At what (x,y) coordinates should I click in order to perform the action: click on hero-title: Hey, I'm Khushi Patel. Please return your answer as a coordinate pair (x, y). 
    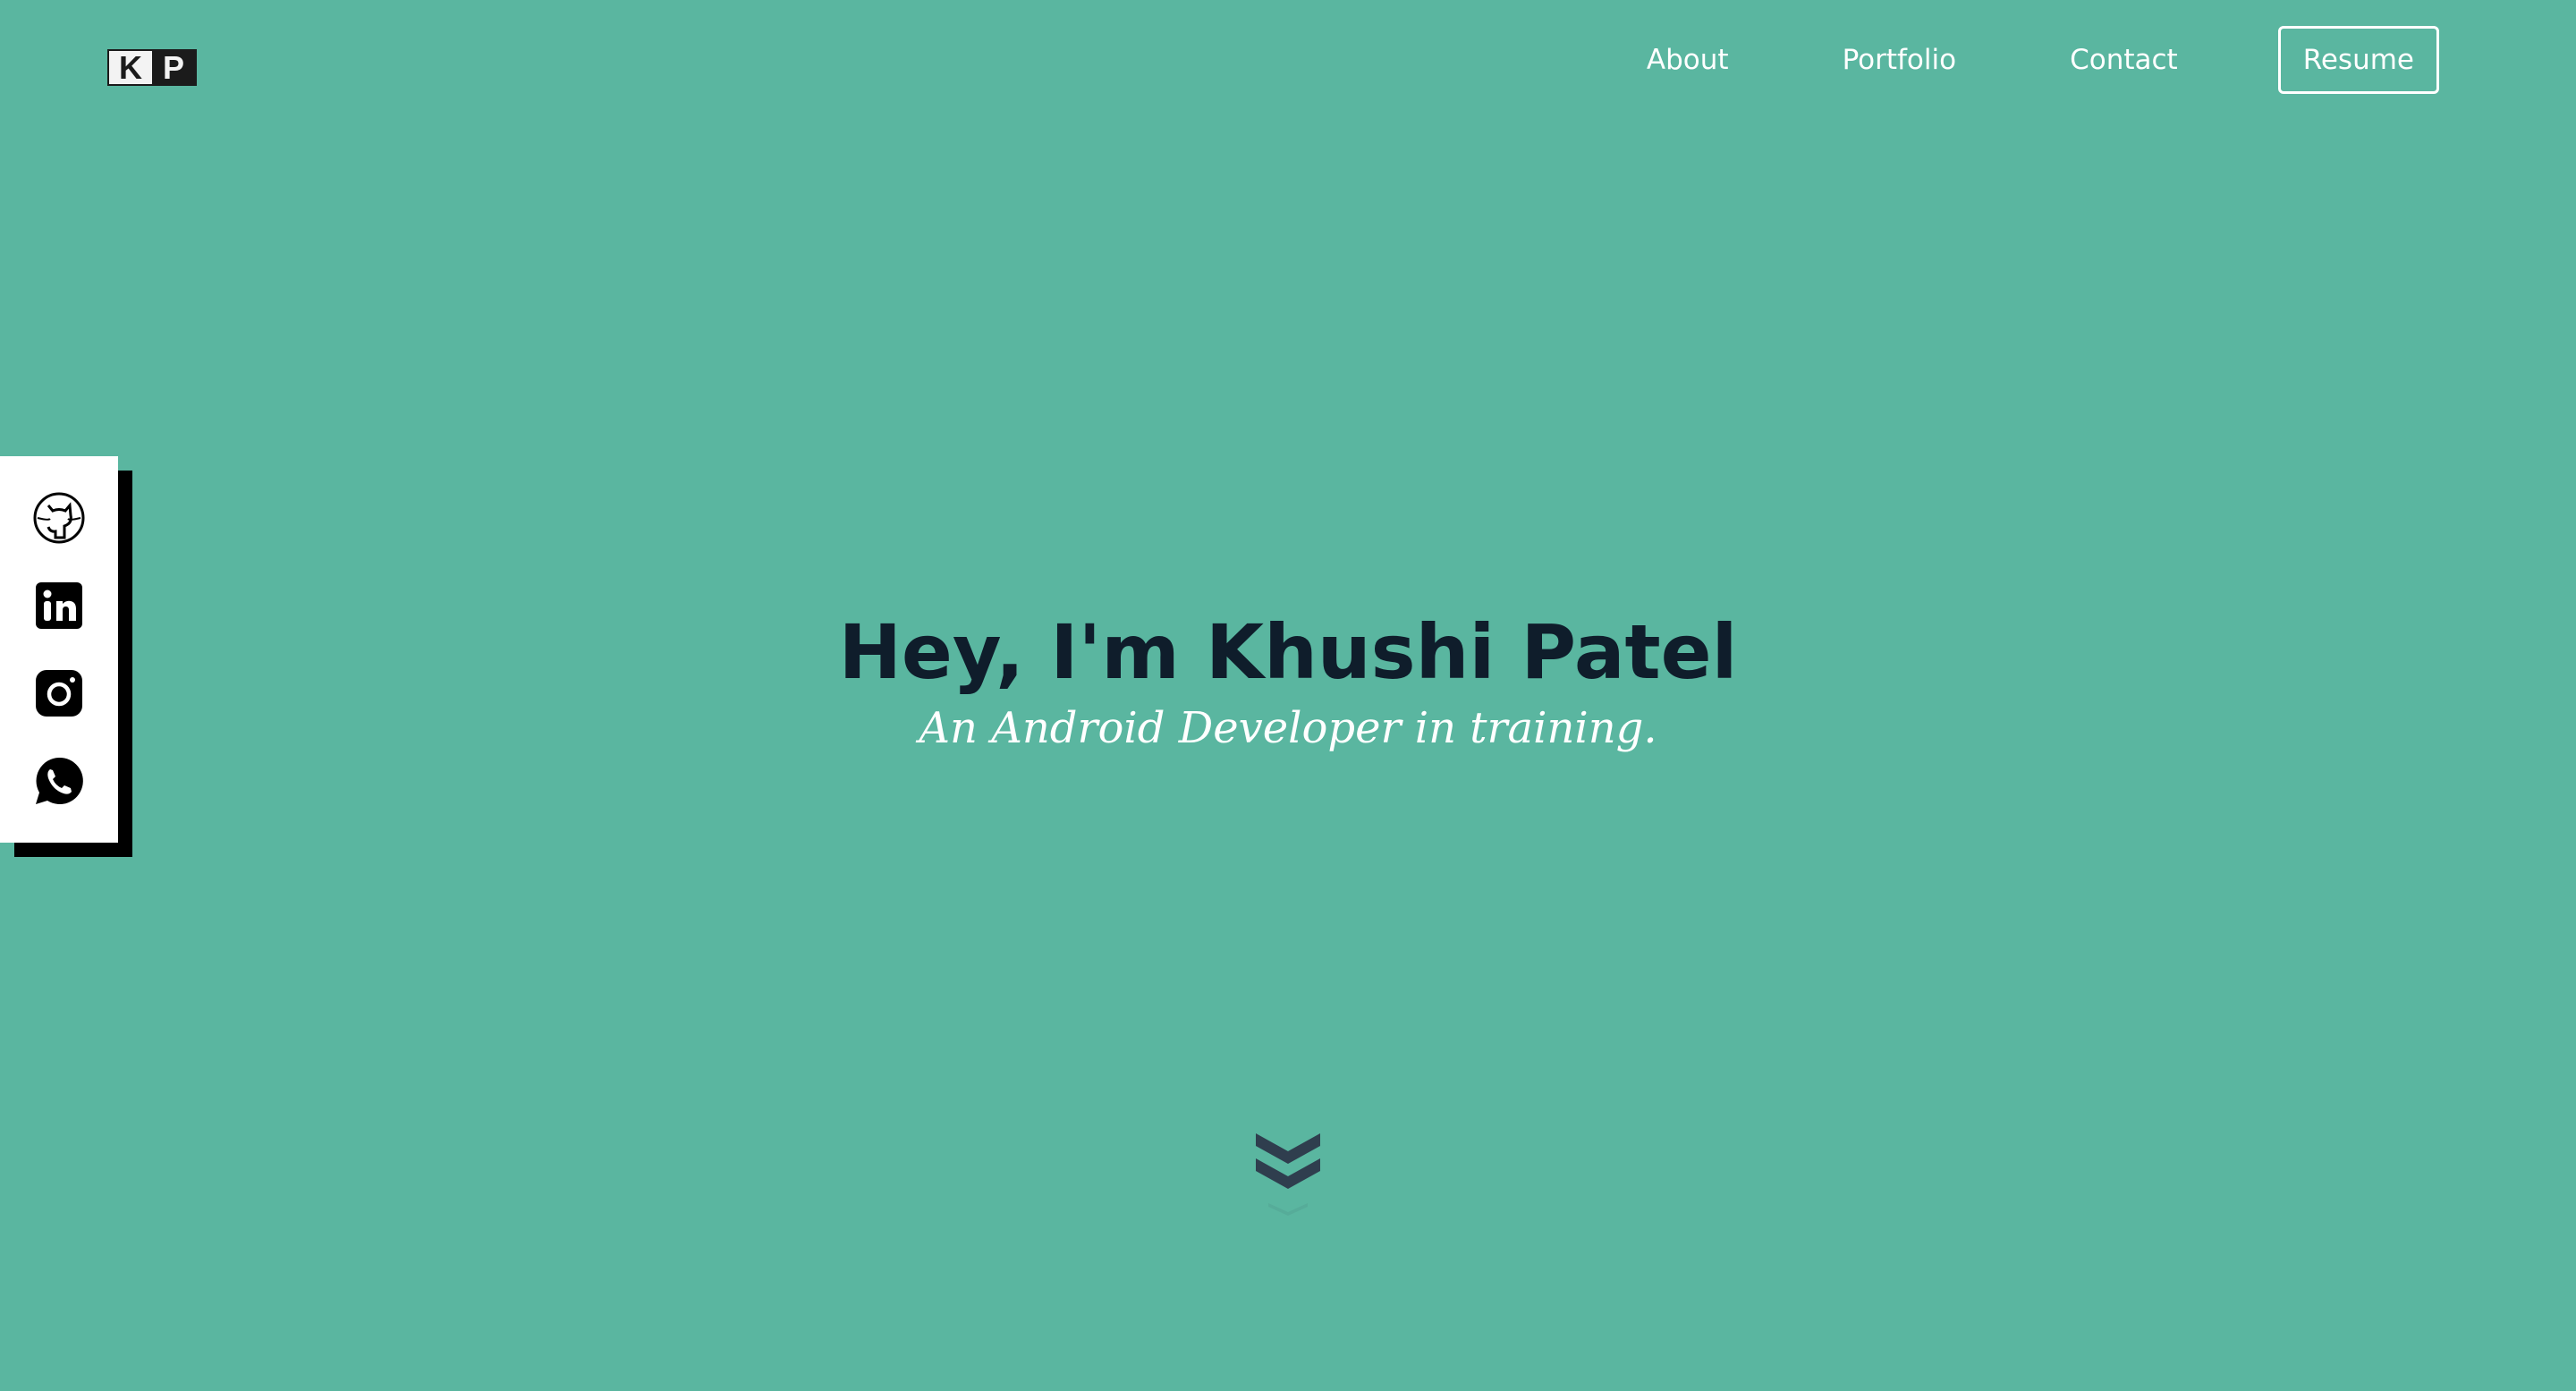
    Looking at the image, I should click on (1288, 652).